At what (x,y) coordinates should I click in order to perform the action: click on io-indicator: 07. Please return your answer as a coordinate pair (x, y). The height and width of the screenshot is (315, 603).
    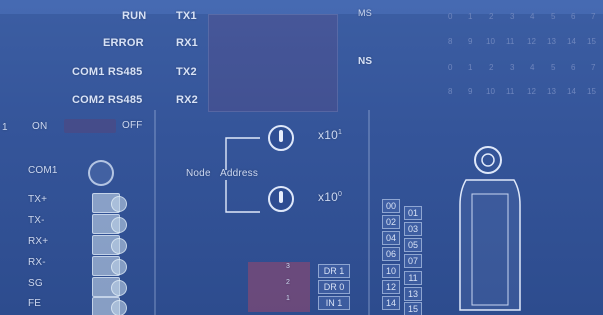
    Looking at the image, I should click on (413, 261).